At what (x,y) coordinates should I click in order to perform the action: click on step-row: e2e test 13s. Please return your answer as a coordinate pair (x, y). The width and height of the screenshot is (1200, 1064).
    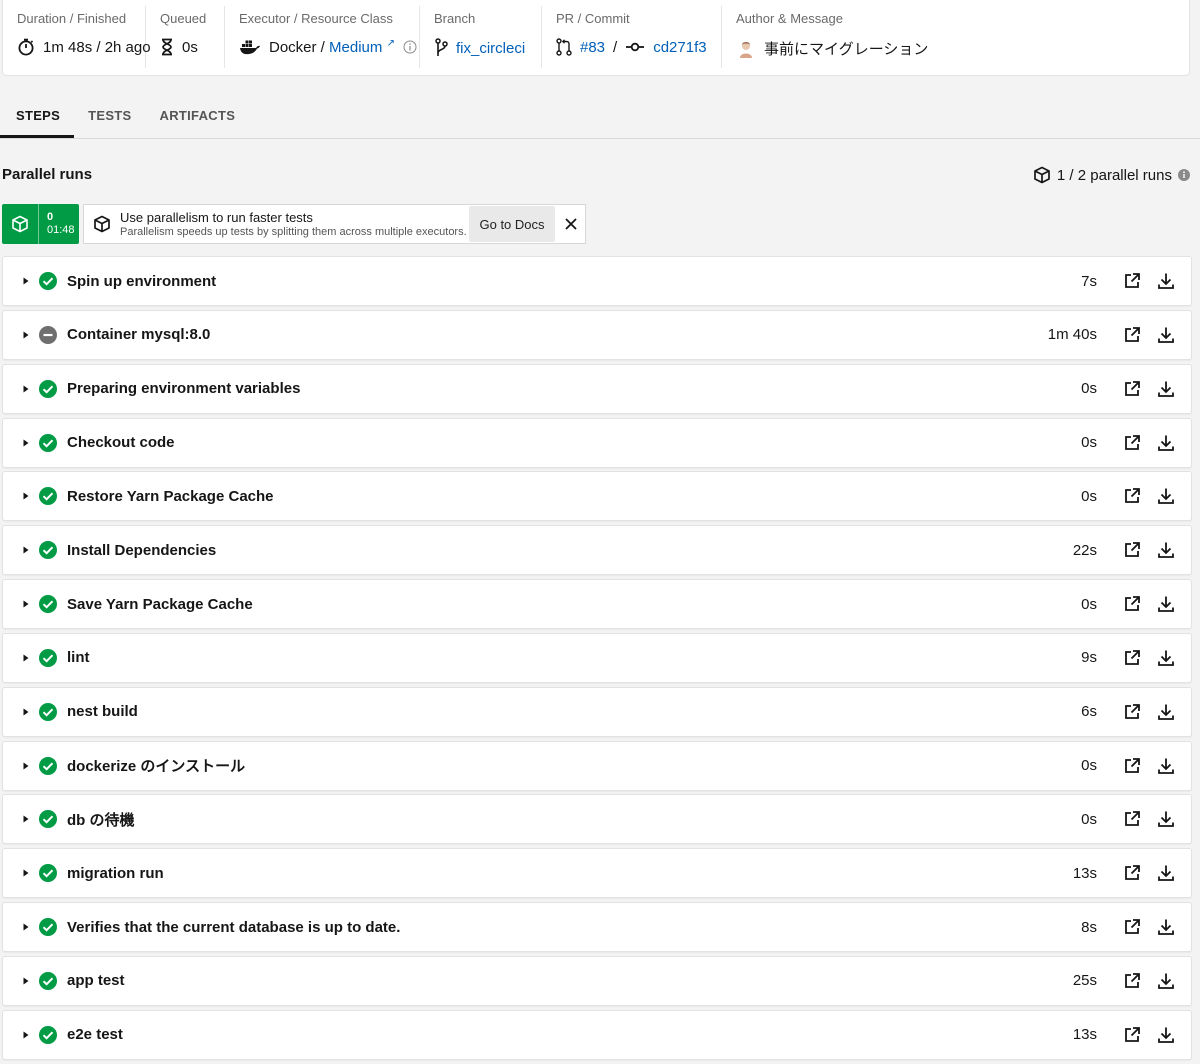
    Looking at the image, I should click on (597, 1034).